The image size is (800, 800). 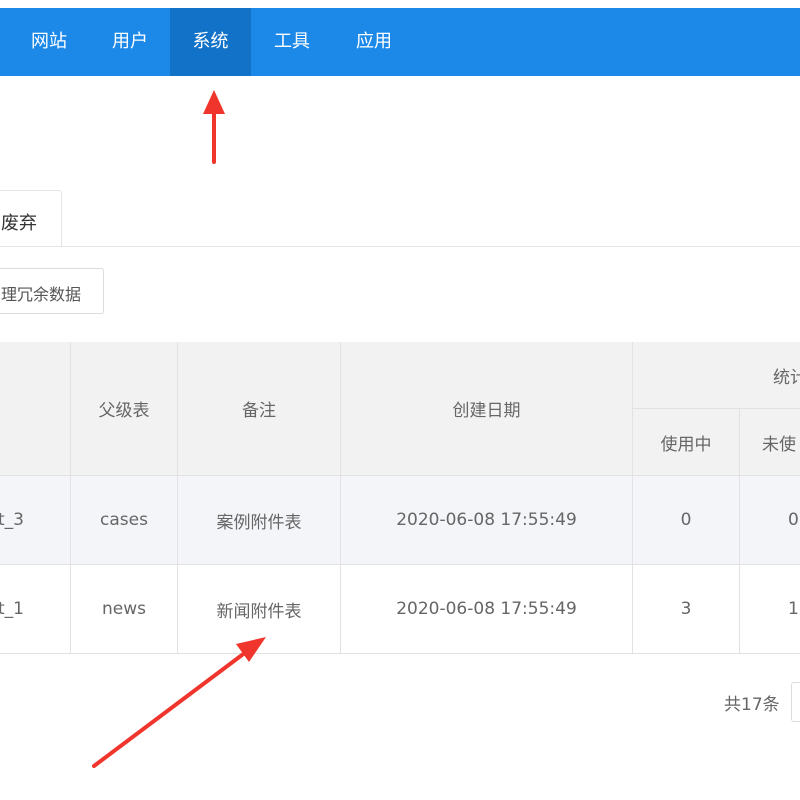 I want to click on header-unused: 未使, so click(x=770, y=442).